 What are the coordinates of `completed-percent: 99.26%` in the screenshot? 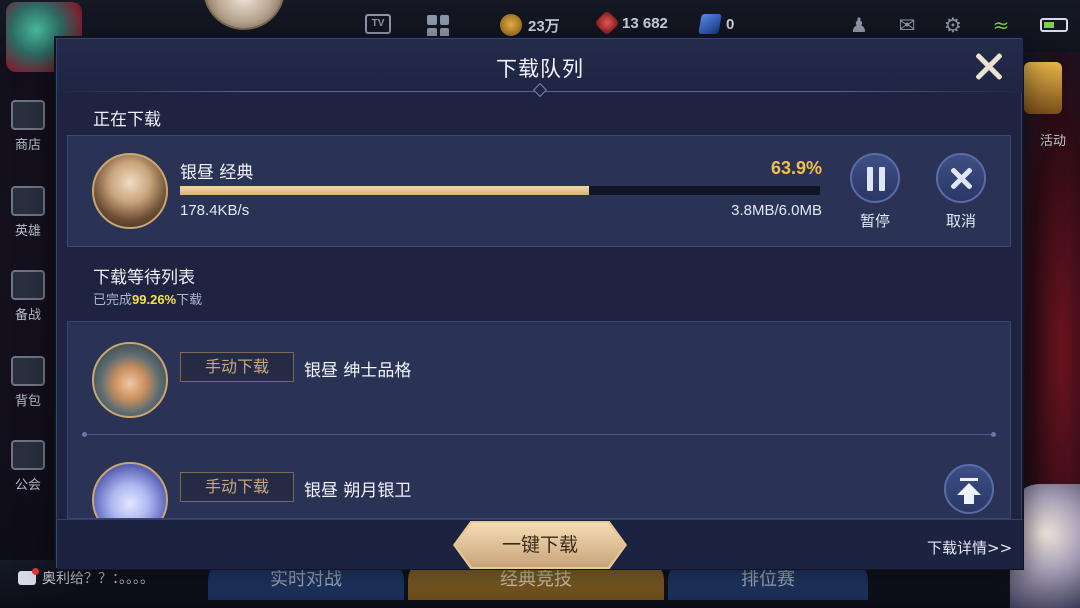 It's located at (154, 299).